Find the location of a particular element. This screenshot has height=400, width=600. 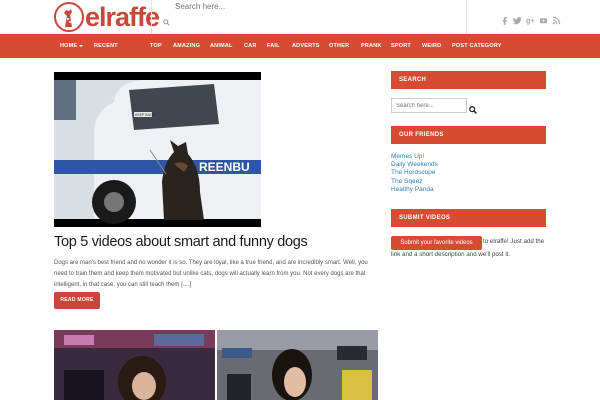

newsroom-image-right is located at coordinates (297, 365).